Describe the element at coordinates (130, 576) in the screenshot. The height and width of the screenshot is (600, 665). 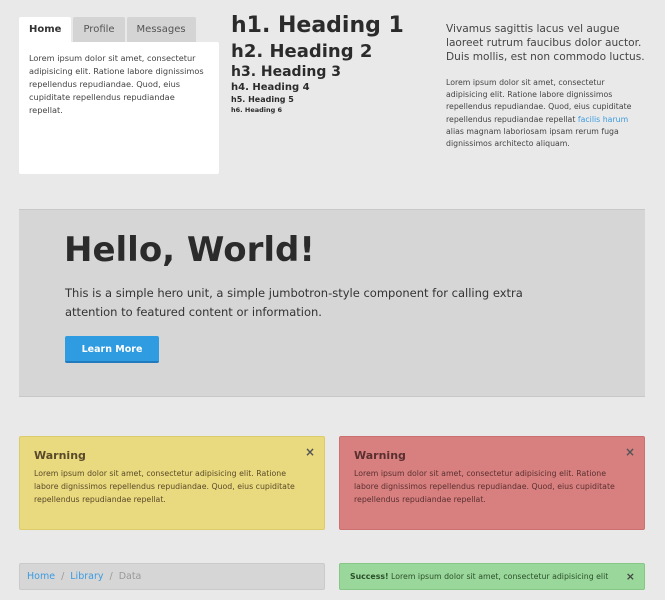
I see `breadcrumb-current: Data` at that location.